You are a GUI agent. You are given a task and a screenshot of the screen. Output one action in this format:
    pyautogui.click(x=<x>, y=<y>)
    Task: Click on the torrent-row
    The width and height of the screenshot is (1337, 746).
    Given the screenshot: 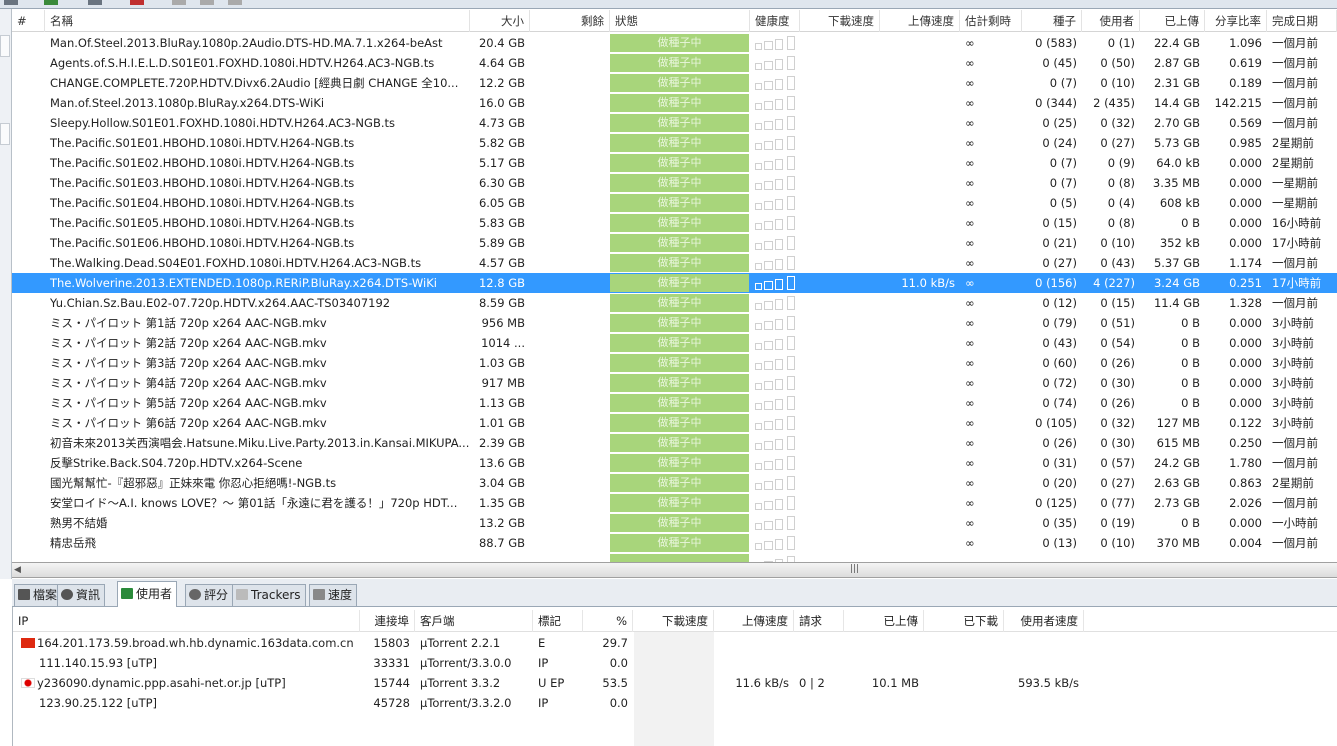 What is the action you would take?
    pyautogui.click(x=674, y=557)
    